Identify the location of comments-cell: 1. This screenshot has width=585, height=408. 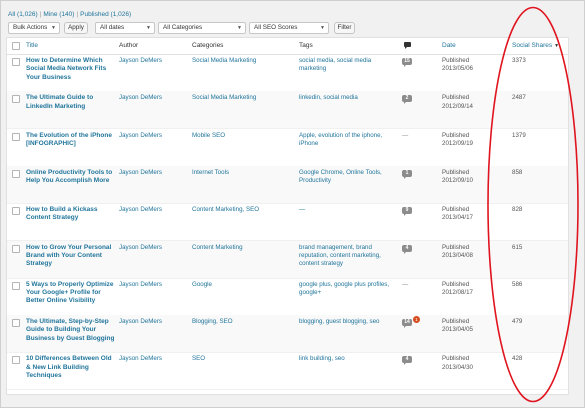
(417, 174).